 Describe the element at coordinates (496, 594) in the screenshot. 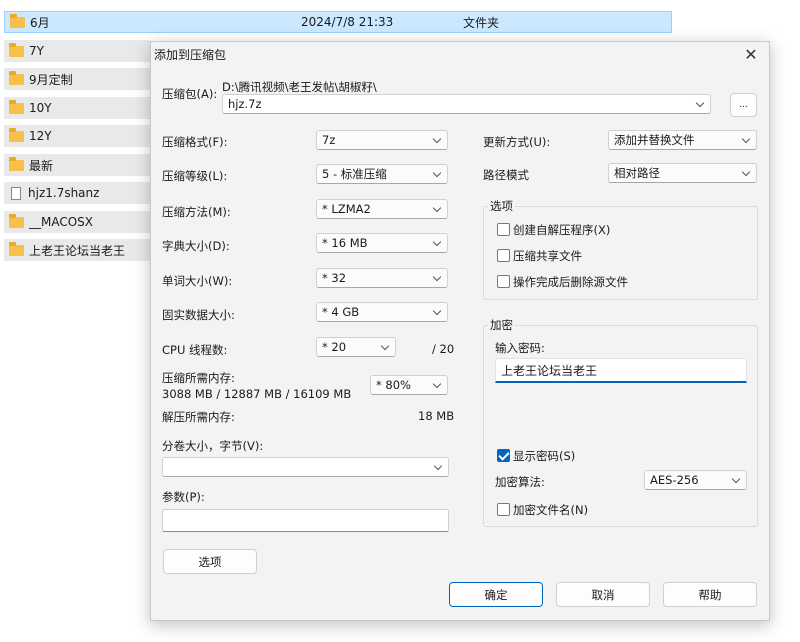

I see `ok-button: 确定` at that location.